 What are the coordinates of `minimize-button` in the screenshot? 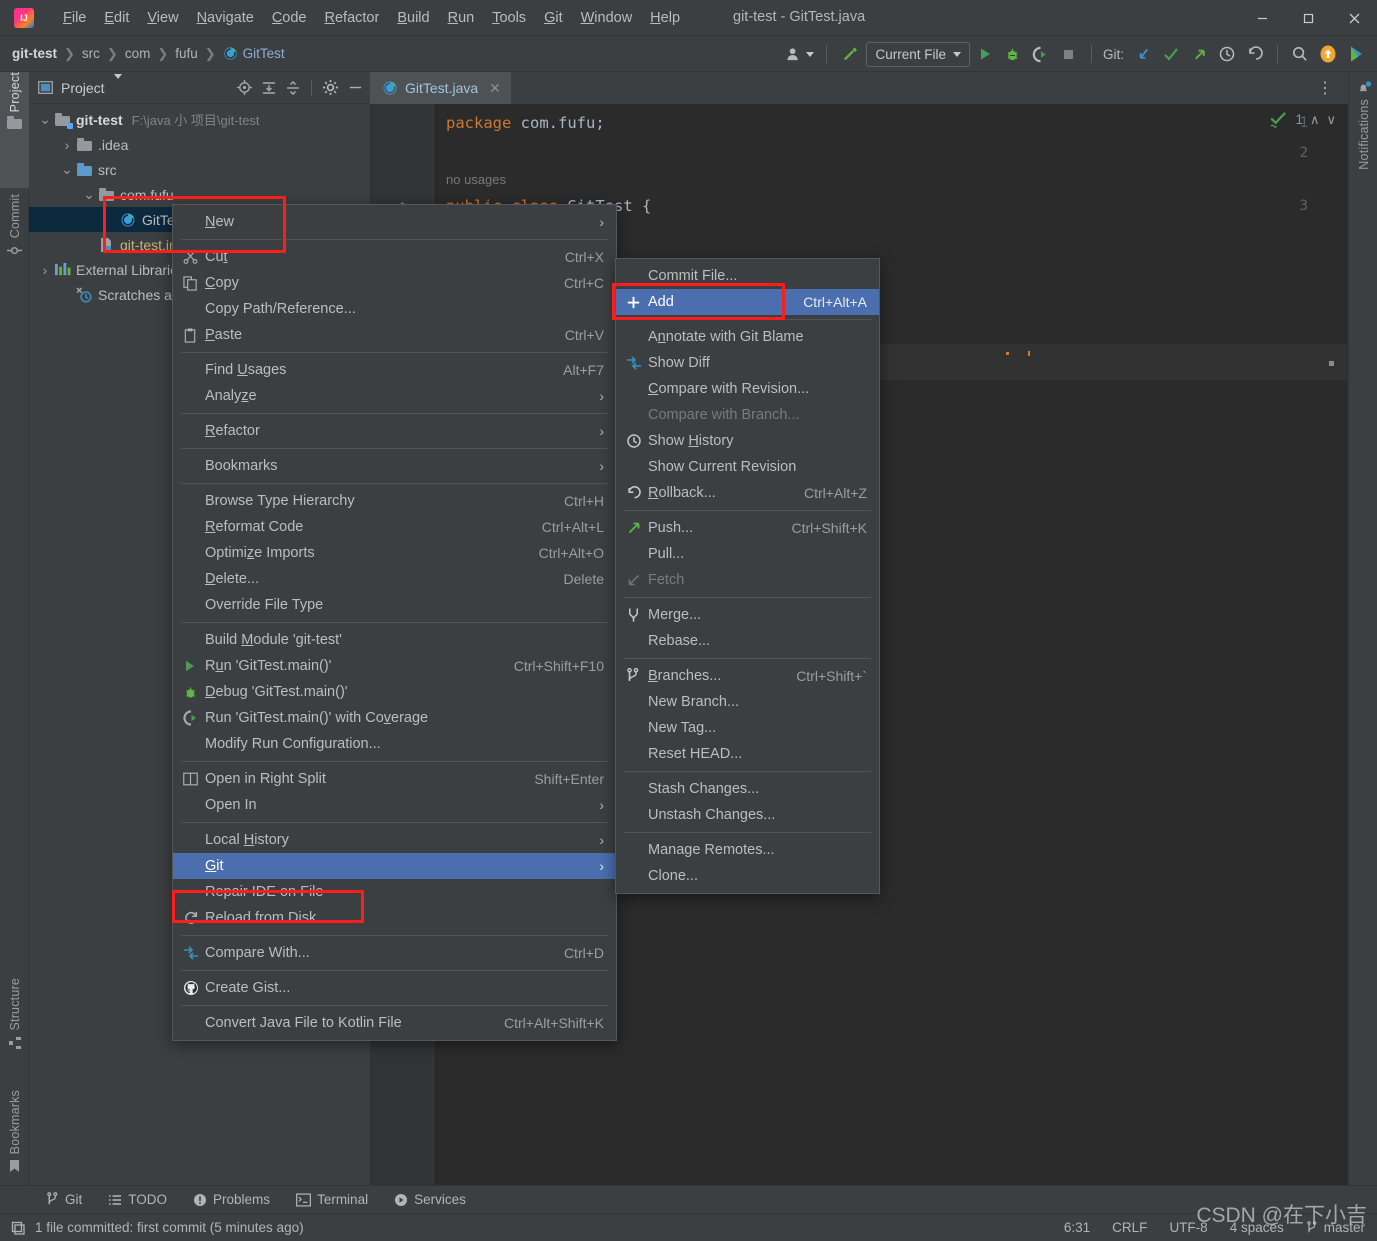 It's located at (1262, 18).